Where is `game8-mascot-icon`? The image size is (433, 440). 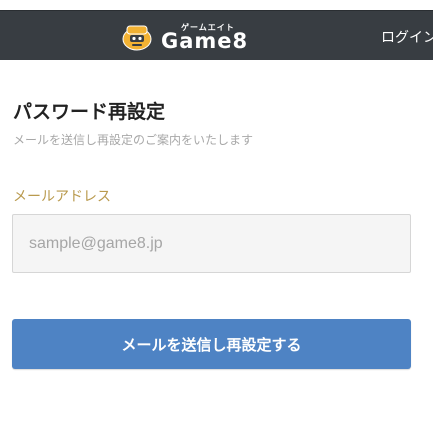
game8-mascot-icon is located at coordinates (137, 37).